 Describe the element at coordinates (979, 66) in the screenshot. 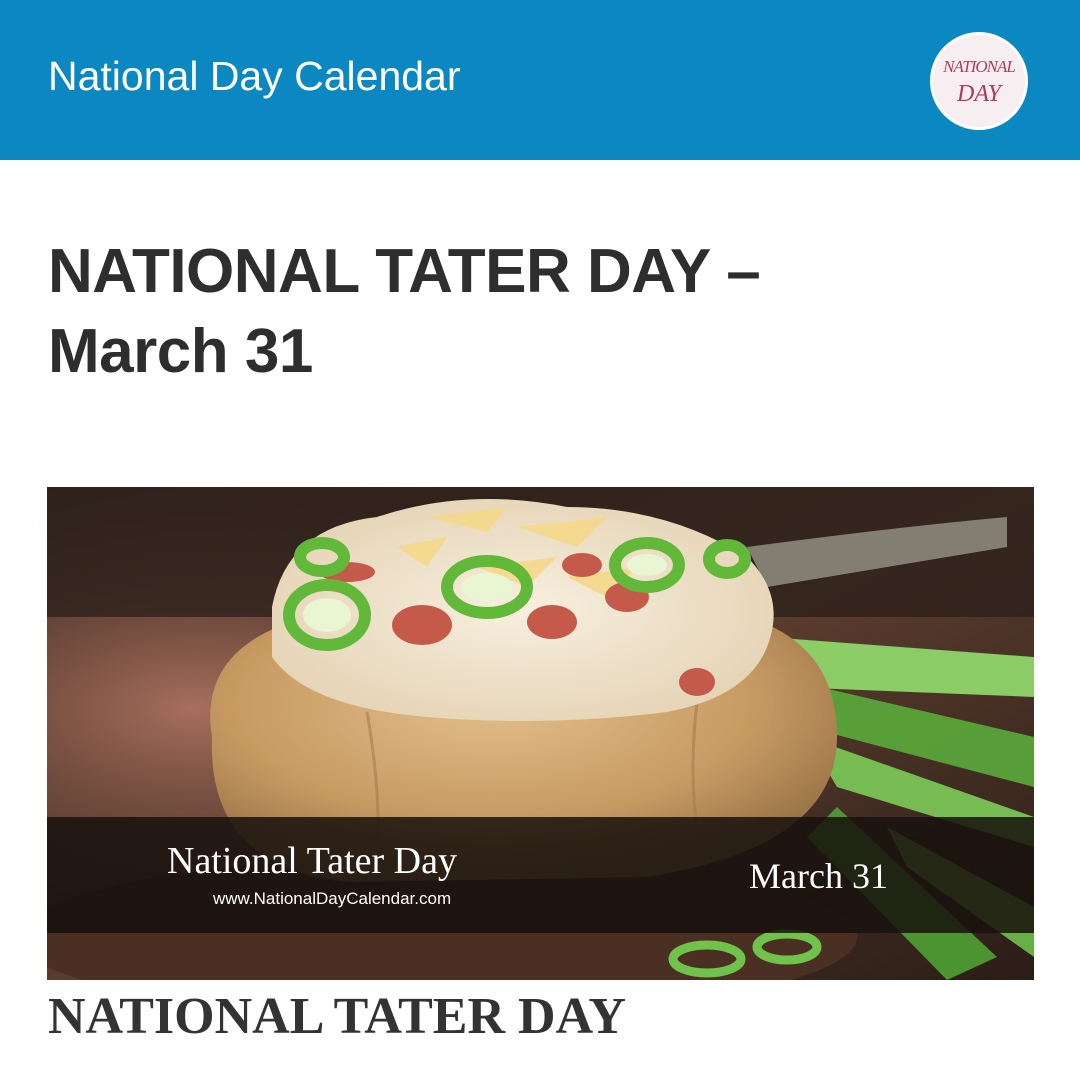

I see `logo-text-national: NATIONAL` at that location.